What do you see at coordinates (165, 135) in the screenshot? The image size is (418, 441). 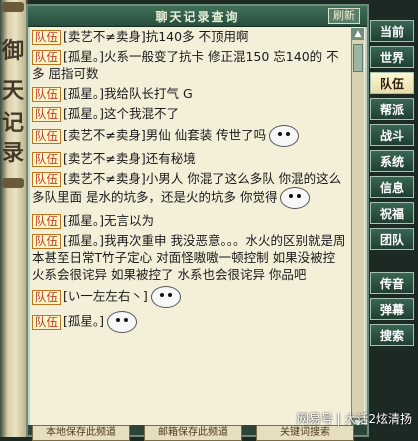 I see `message-text: [卖艺不≠卖身]男仙 仙套装 传世了吗` at bounding box center [165, 135].